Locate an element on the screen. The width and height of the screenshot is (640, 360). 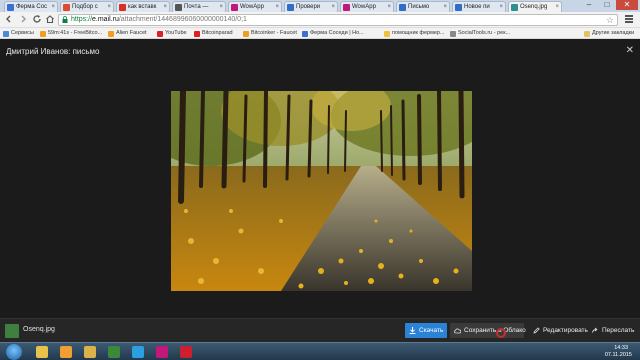
edit-button: Редактировать is located at coordinates (558, 330).